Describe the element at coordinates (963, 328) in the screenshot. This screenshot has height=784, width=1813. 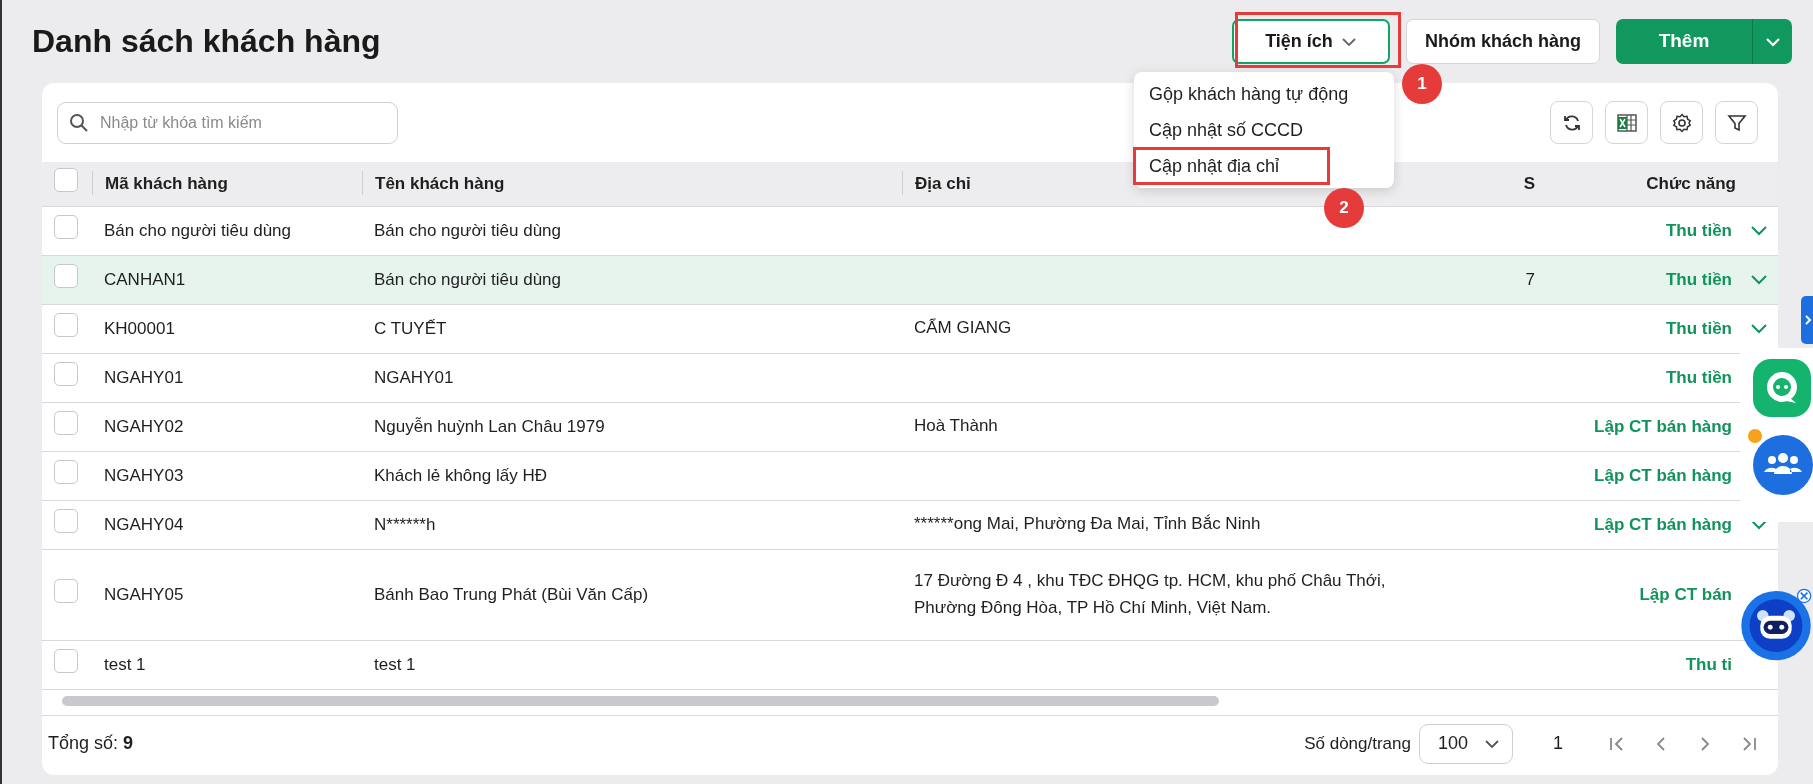
I see `customer-address: CẨM GIANG` at that location.